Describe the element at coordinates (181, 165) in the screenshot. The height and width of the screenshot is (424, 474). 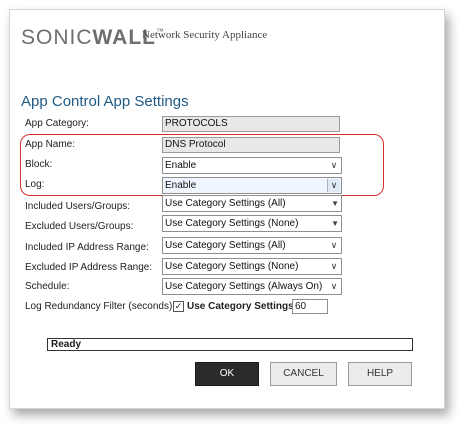
I see `block-select-value: Enable` at that location.